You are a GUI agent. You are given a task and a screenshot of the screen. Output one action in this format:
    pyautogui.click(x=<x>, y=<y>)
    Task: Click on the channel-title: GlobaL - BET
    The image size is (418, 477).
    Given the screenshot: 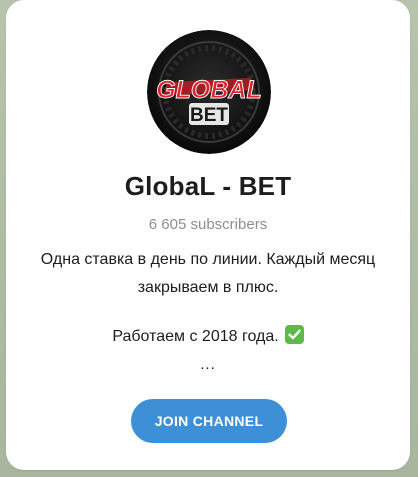 What is the action you would take?
    pyautogui.click(x=208, y=186)
    